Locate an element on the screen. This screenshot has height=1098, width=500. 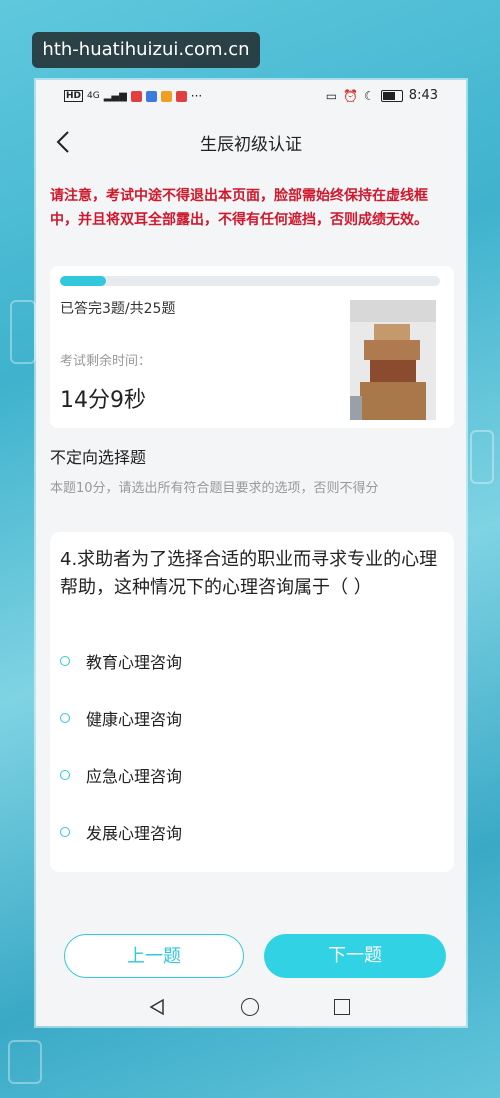
nav-recent-apps-icon is located at coordinates (342, 1007).